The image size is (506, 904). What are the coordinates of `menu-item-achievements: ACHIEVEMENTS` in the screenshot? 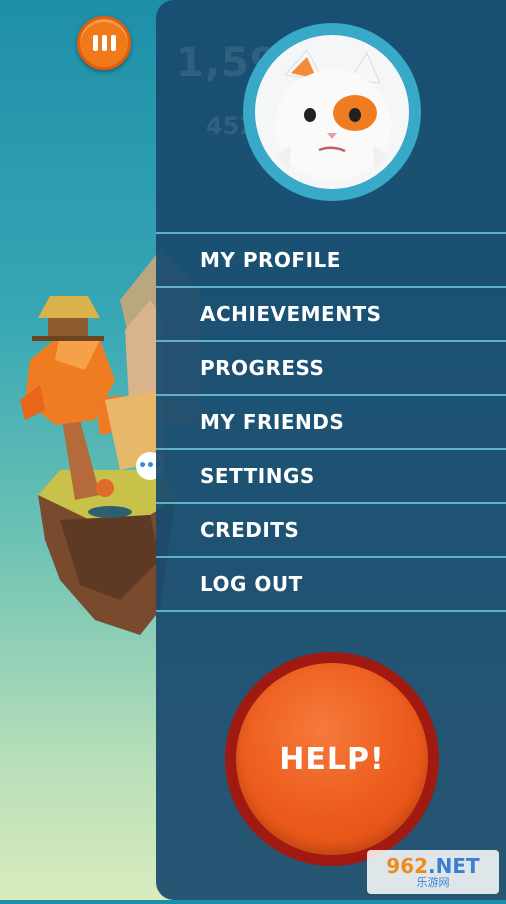 It's located at (331, 315).